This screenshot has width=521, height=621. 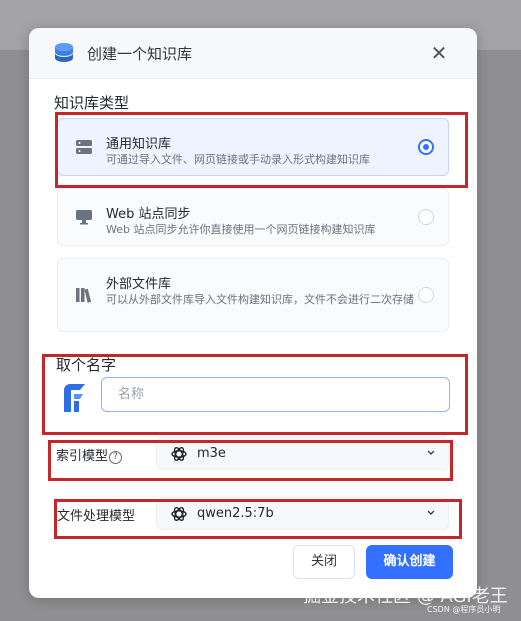 I want to click on close-icon: ✕, so click(x=439, y=53).